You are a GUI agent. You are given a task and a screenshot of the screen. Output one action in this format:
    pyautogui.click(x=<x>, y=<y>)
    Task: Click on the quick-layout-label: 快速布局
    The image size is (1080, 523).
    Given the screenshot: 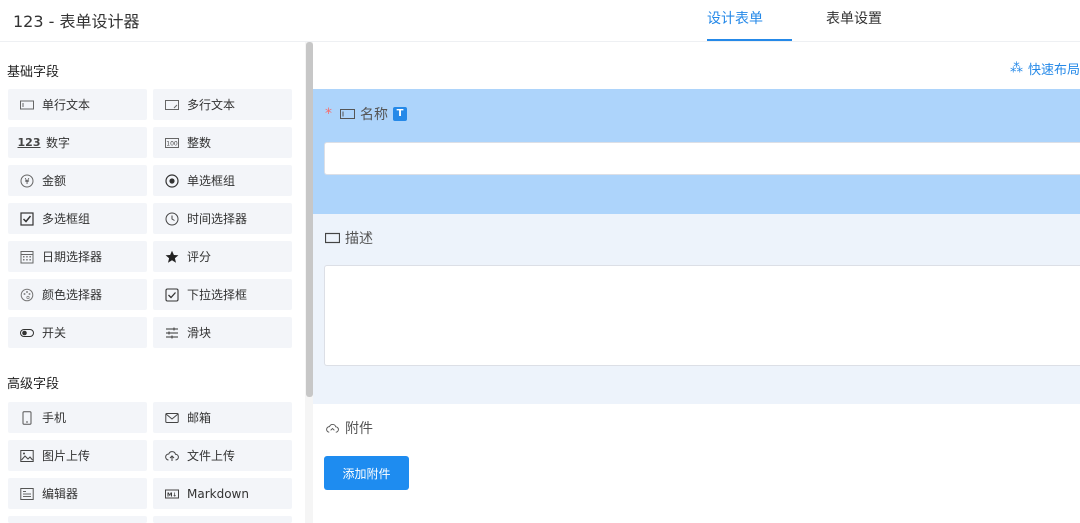 What is the action you would take?
    pyautogui.click(x=1053, y=70)
    